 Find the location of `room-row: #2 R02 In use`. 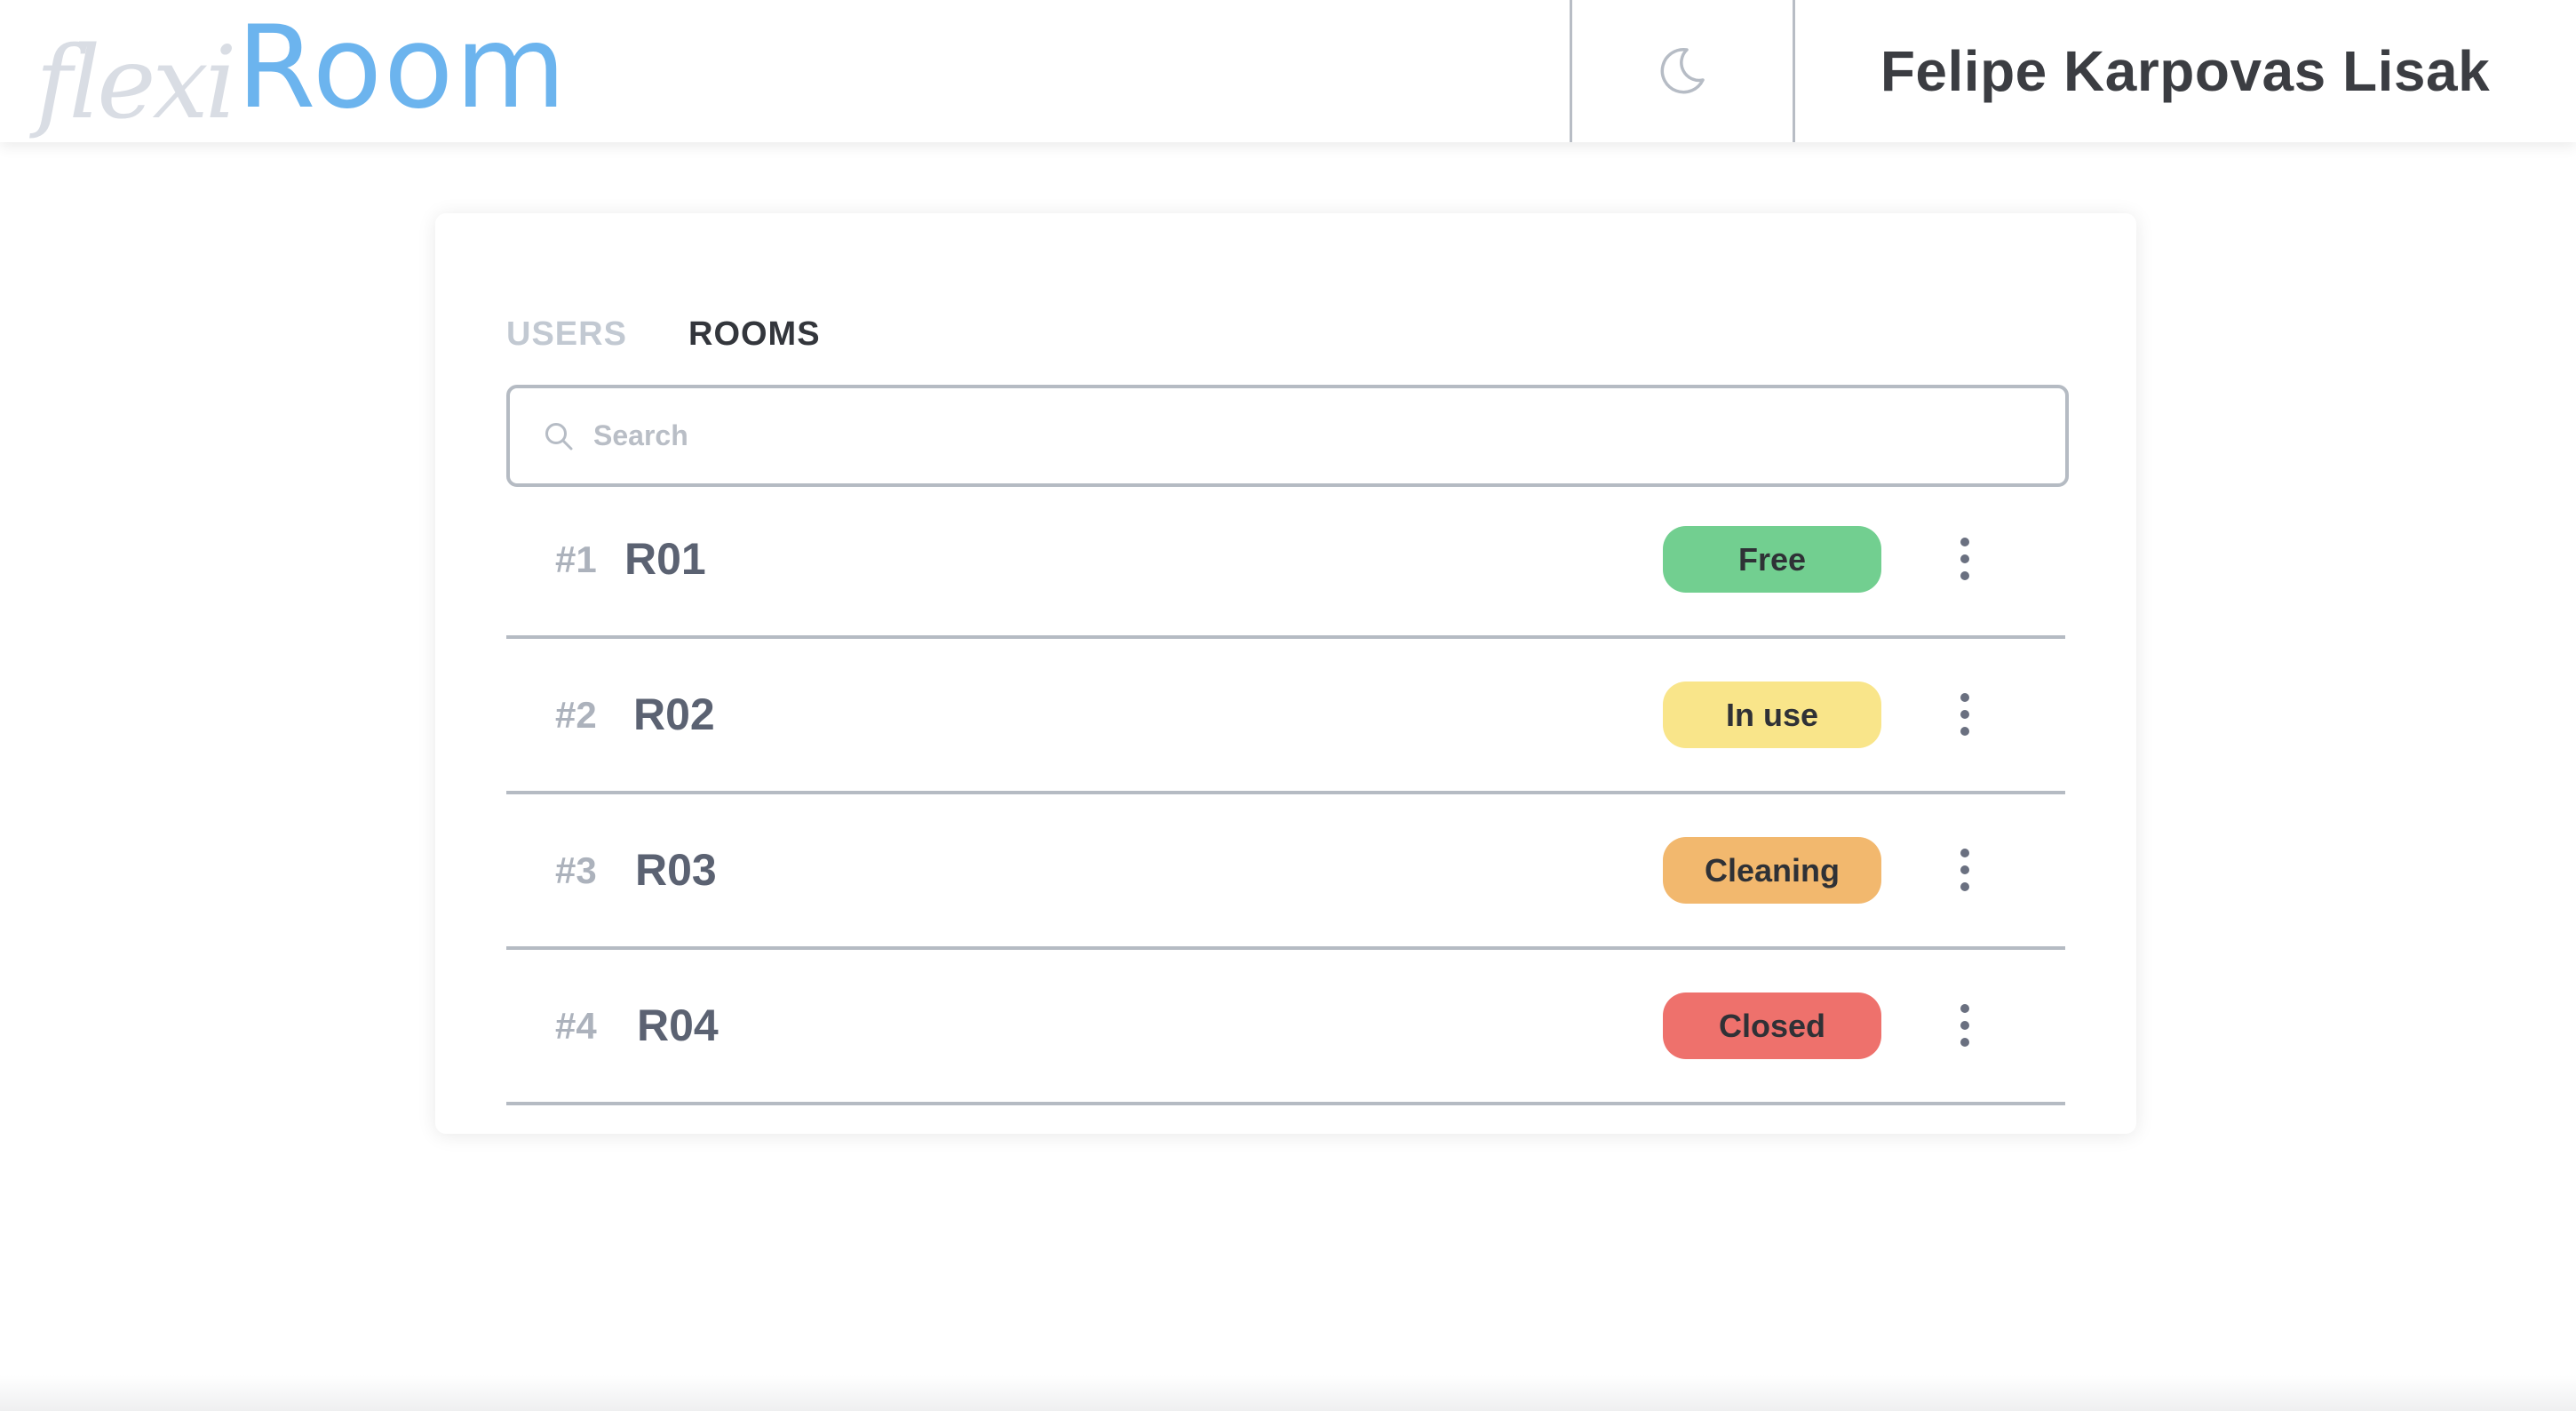

room-row: #2 R02 In use is located at coordinates (1285, 716).